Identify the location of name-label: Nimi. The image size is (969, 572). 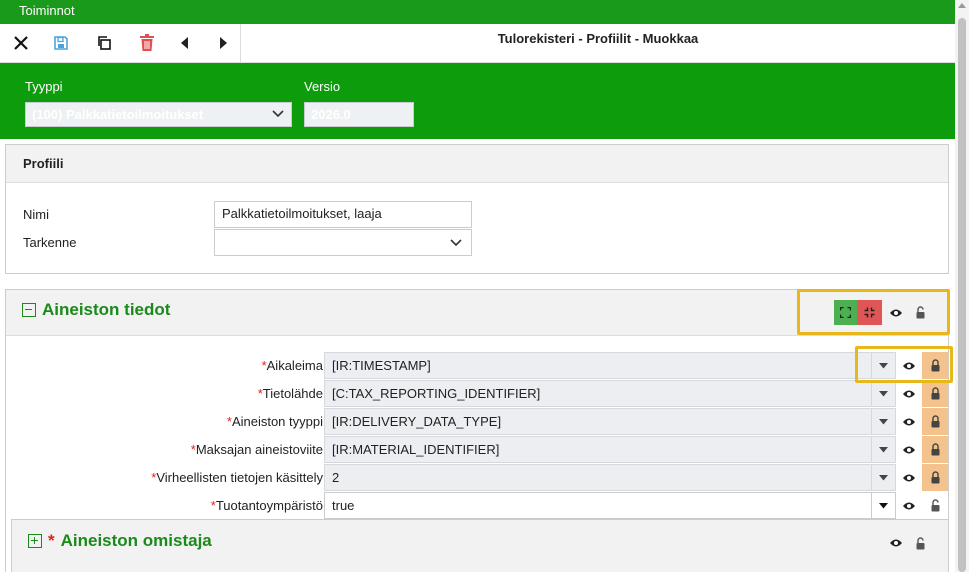
(36, 214).